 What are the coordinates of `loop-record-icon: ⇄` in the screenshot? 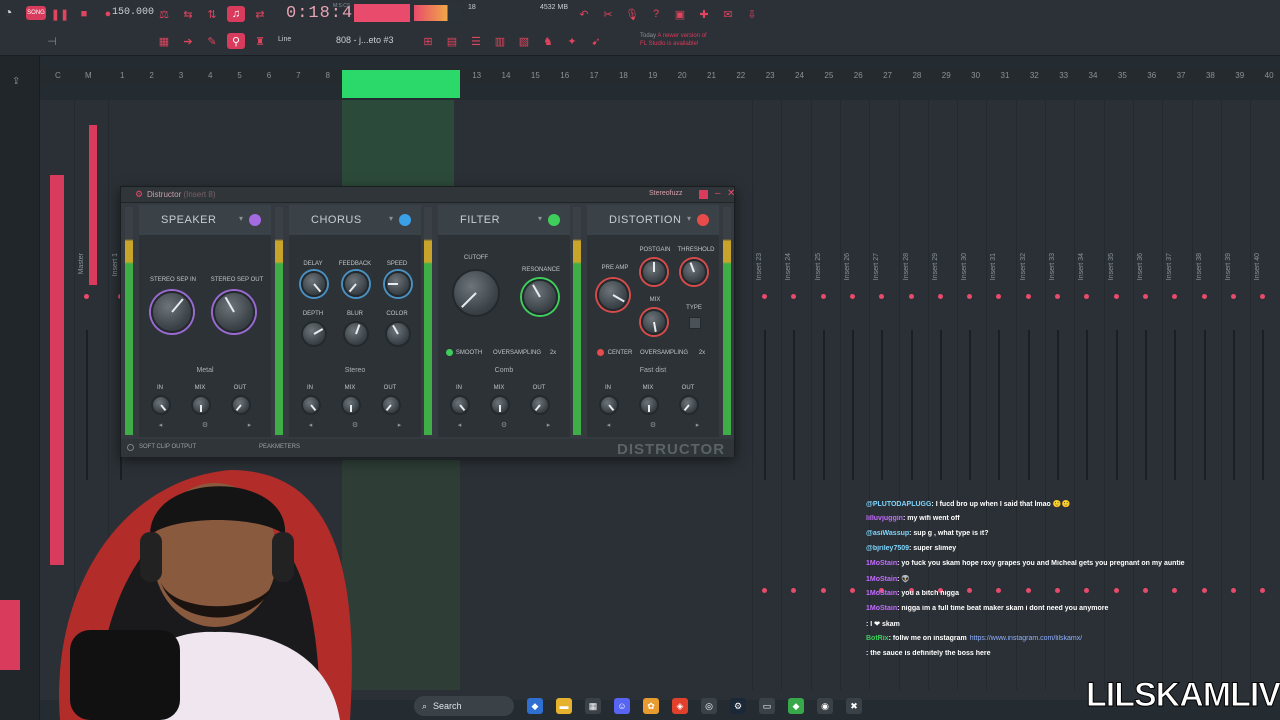 It's located at (260, 14).